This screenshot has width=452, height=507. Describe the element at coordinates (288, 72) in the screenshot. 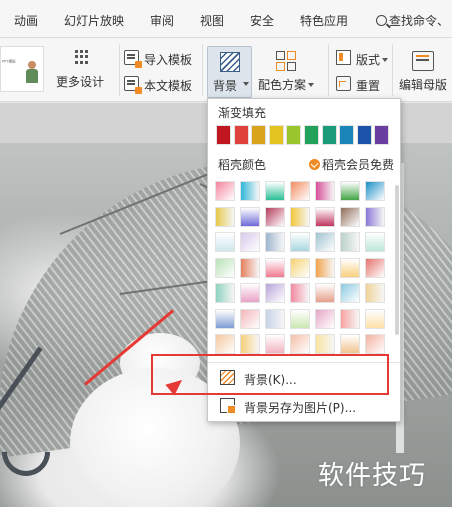

I see `color-scheme-button: 配色方案` at that location.